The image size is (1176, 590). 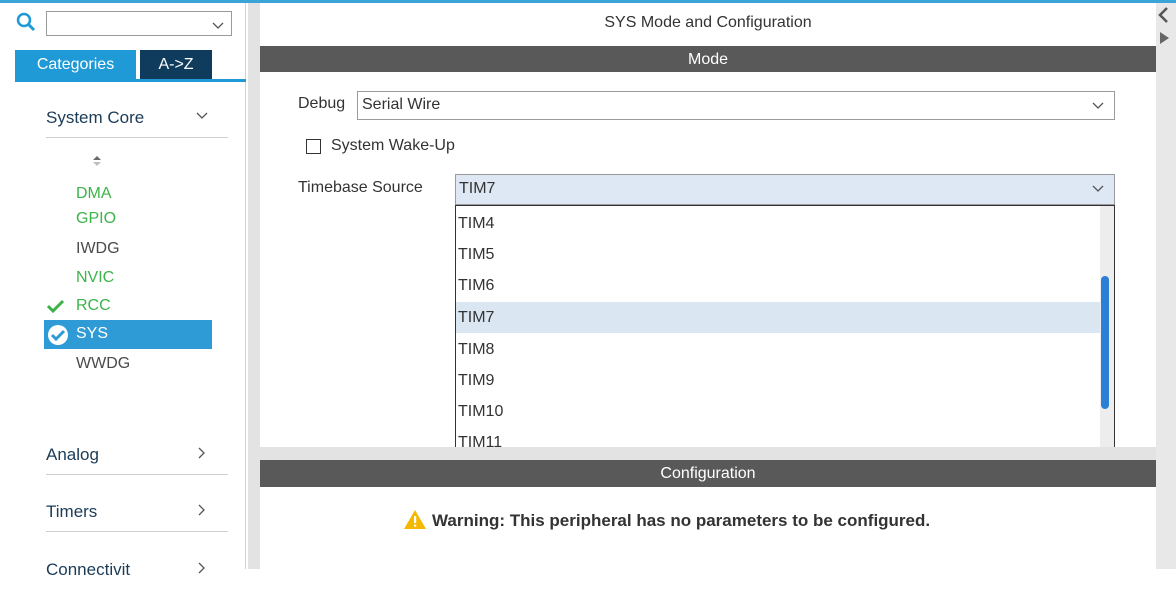 I want to click on sidebar-tabs: Categories A->Z, so click(x=131, y=66).